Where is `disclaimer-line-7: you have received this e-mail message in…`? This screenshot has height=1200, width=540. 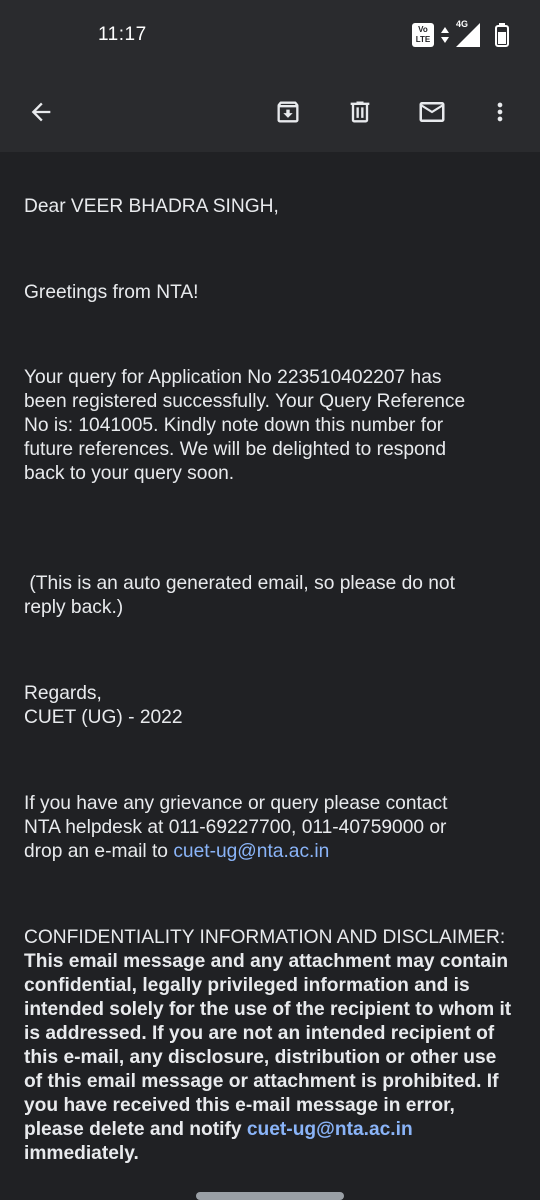 disclaimer-line-7: you have received this e-mail message in… is located at coordinates (239, 1105).